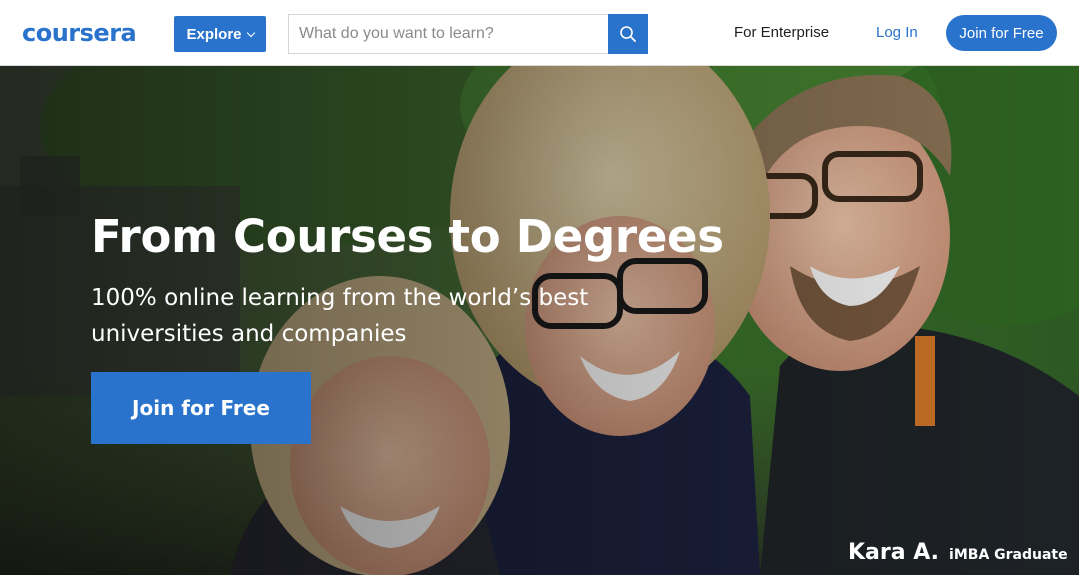  I want to click on search-input, so click(448, 34).